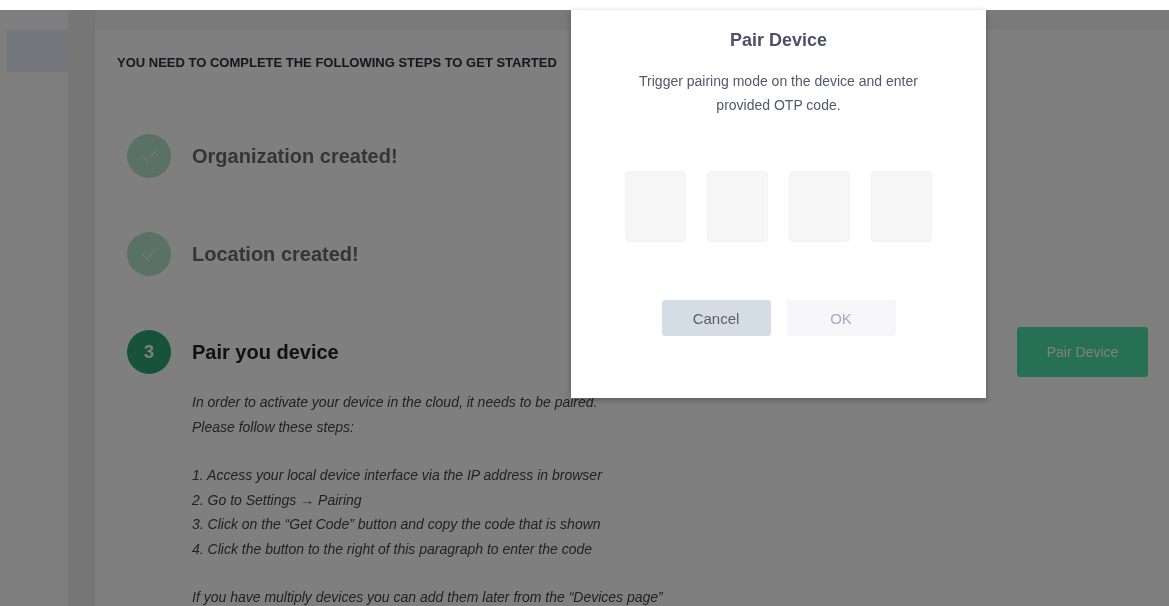 This screenshot has height=606, width=1169. I want to click on pair-device-button: Pair Device, so click(1082, 352).